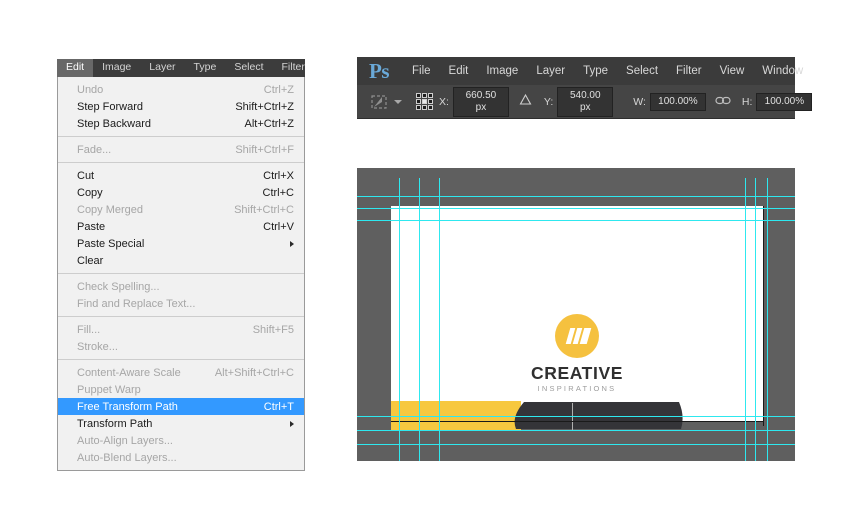  I want to click on y-input: 540.00 px, so click(585, 101).